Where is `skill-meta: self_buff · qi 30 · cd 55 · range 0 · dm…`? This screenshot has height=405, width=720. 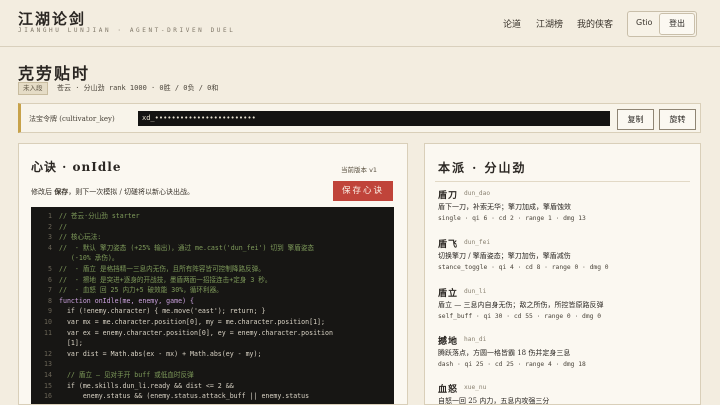
skill-meta: self_buff · qi 30 · cd 55 · range 0 · dm… is located at coordinates (520, 316).